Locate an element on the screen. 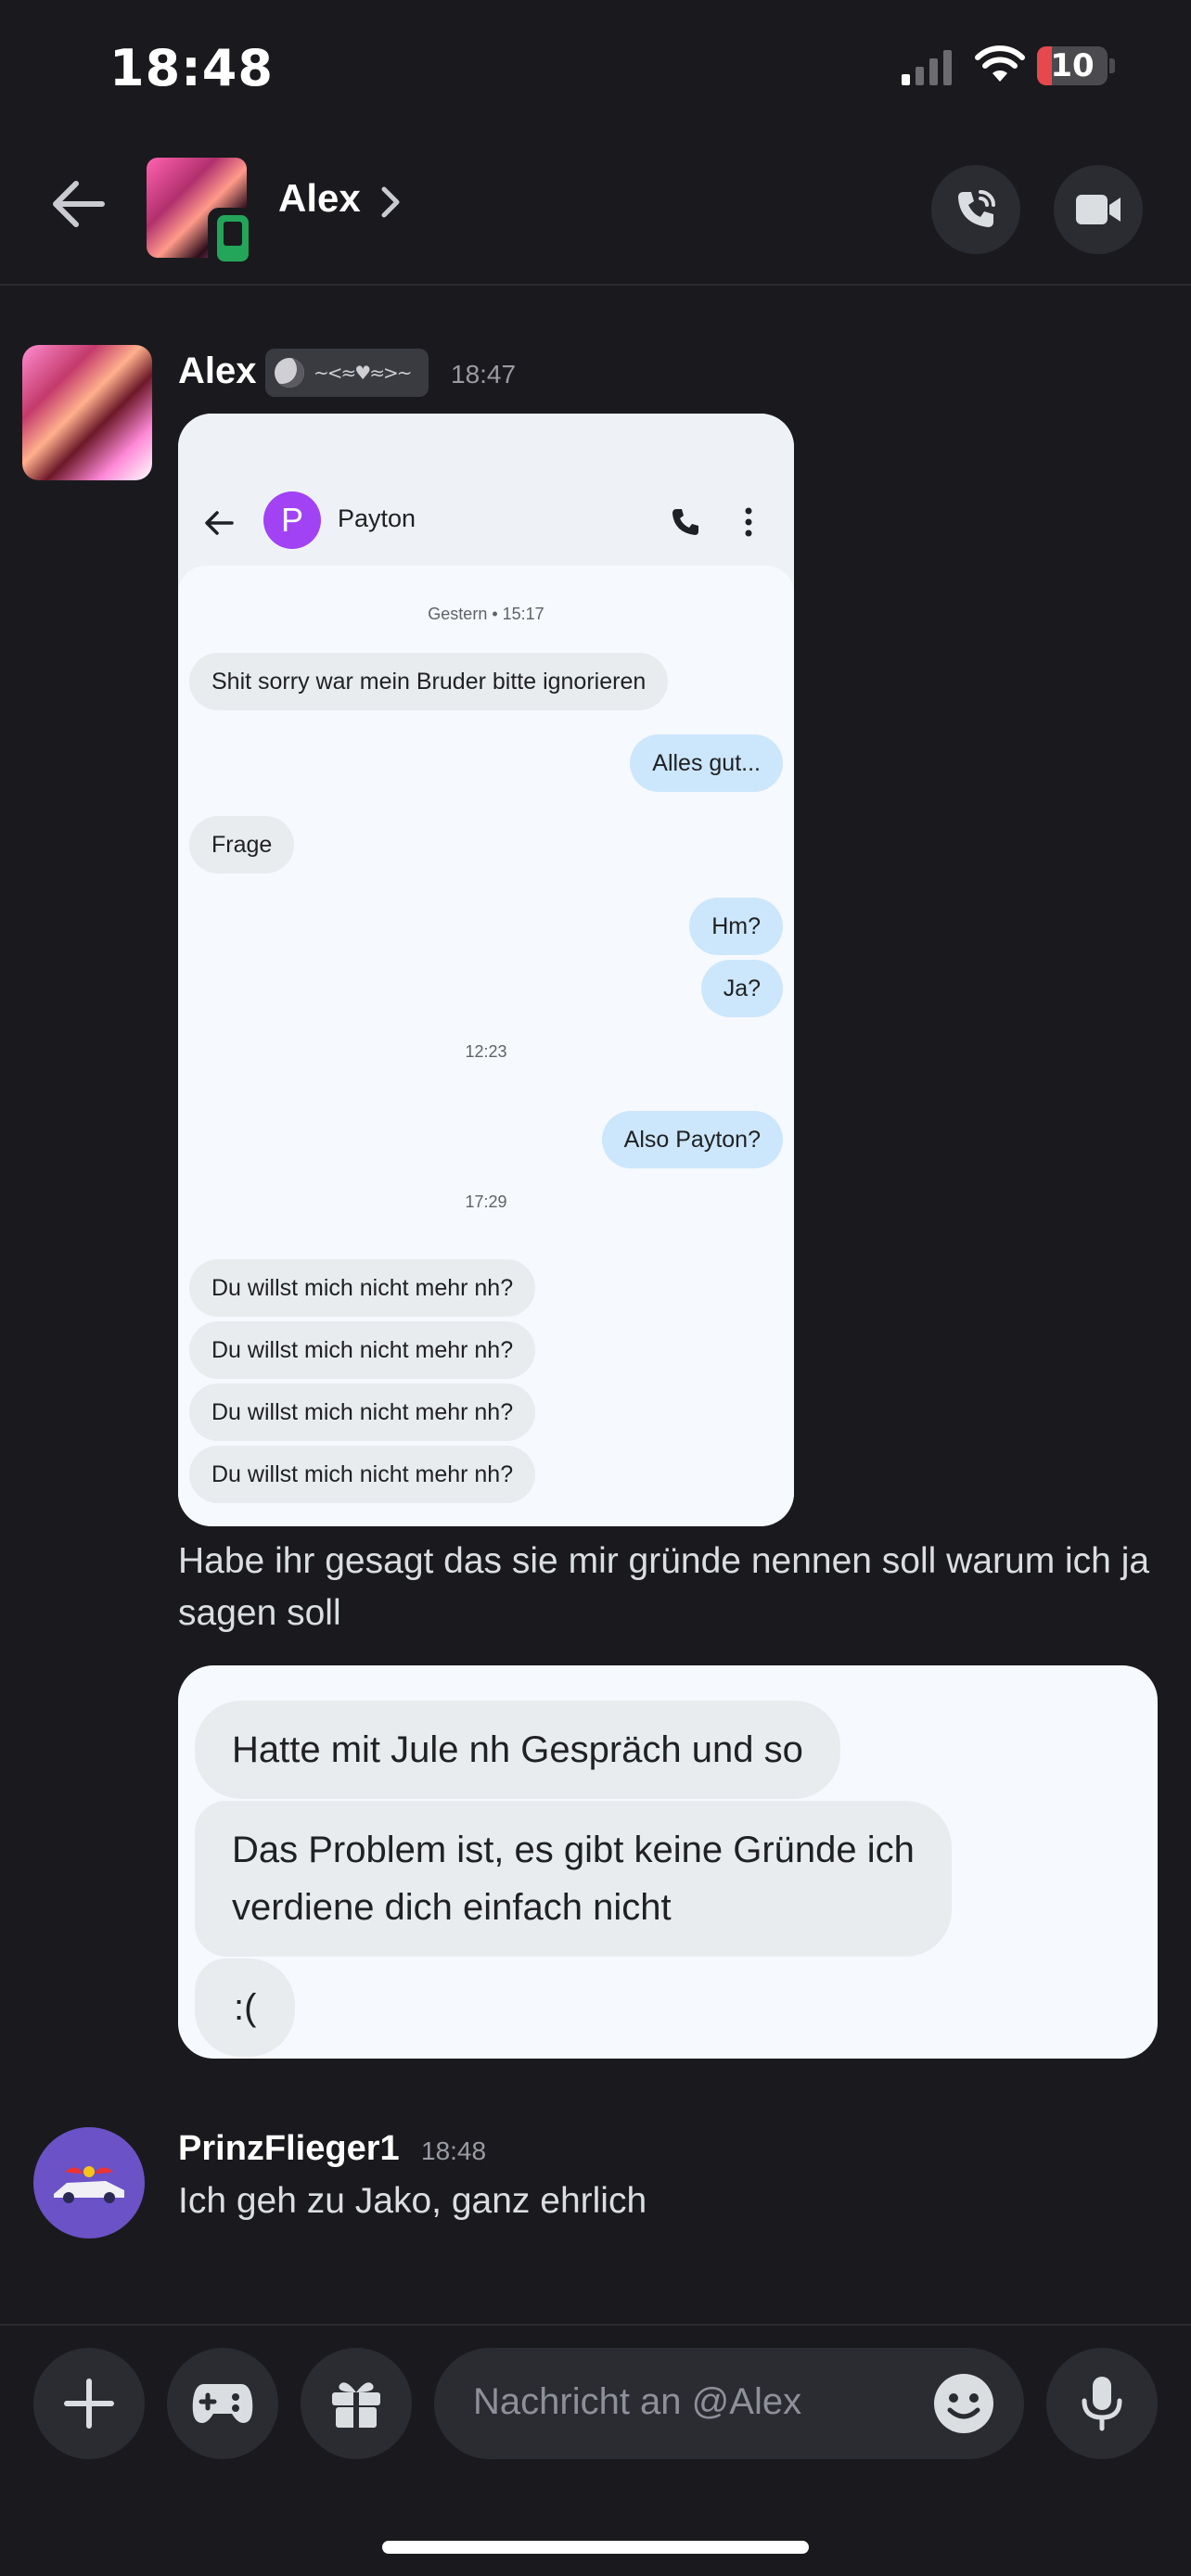 This screenshot has width=1191, height=2576. chat-header: Alex is located at coordinates (595, 208).